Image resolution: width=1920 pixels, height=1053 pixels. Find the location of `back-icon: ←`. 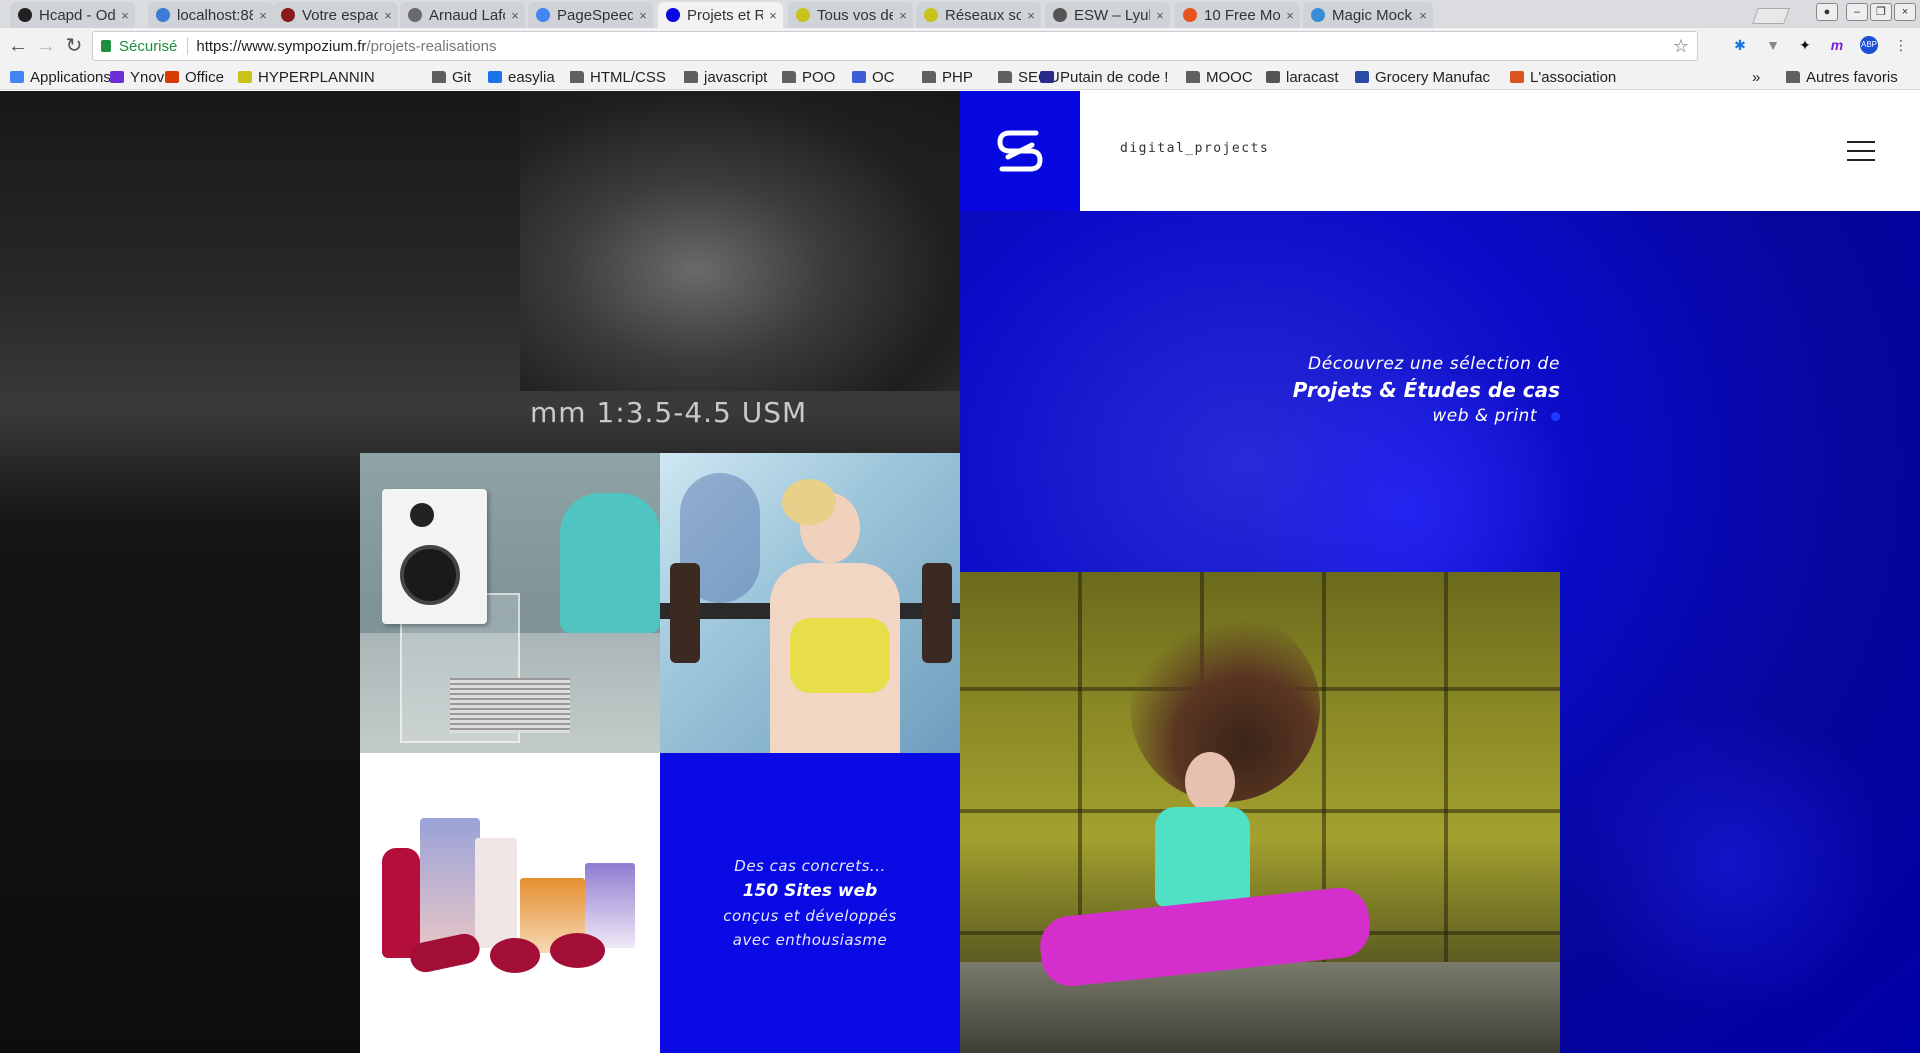

back-icon: ← is located at coordinates (18, 46).